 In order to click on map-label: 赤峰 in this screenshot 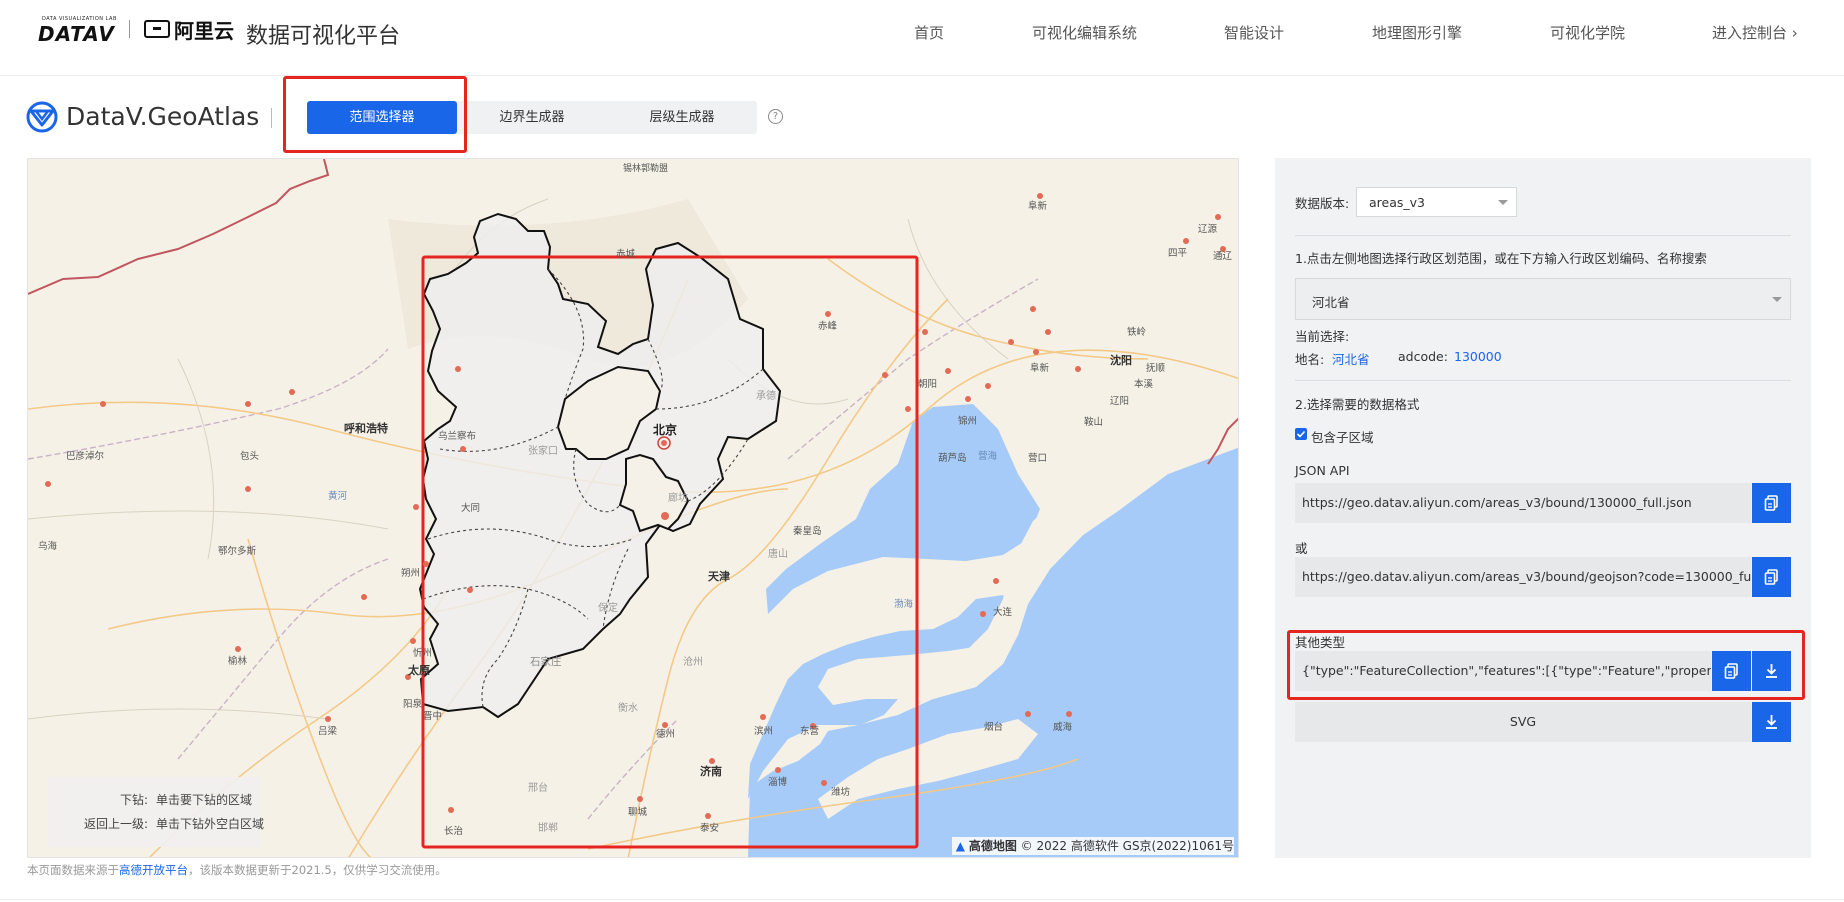, I will do `click(828, 326)`.